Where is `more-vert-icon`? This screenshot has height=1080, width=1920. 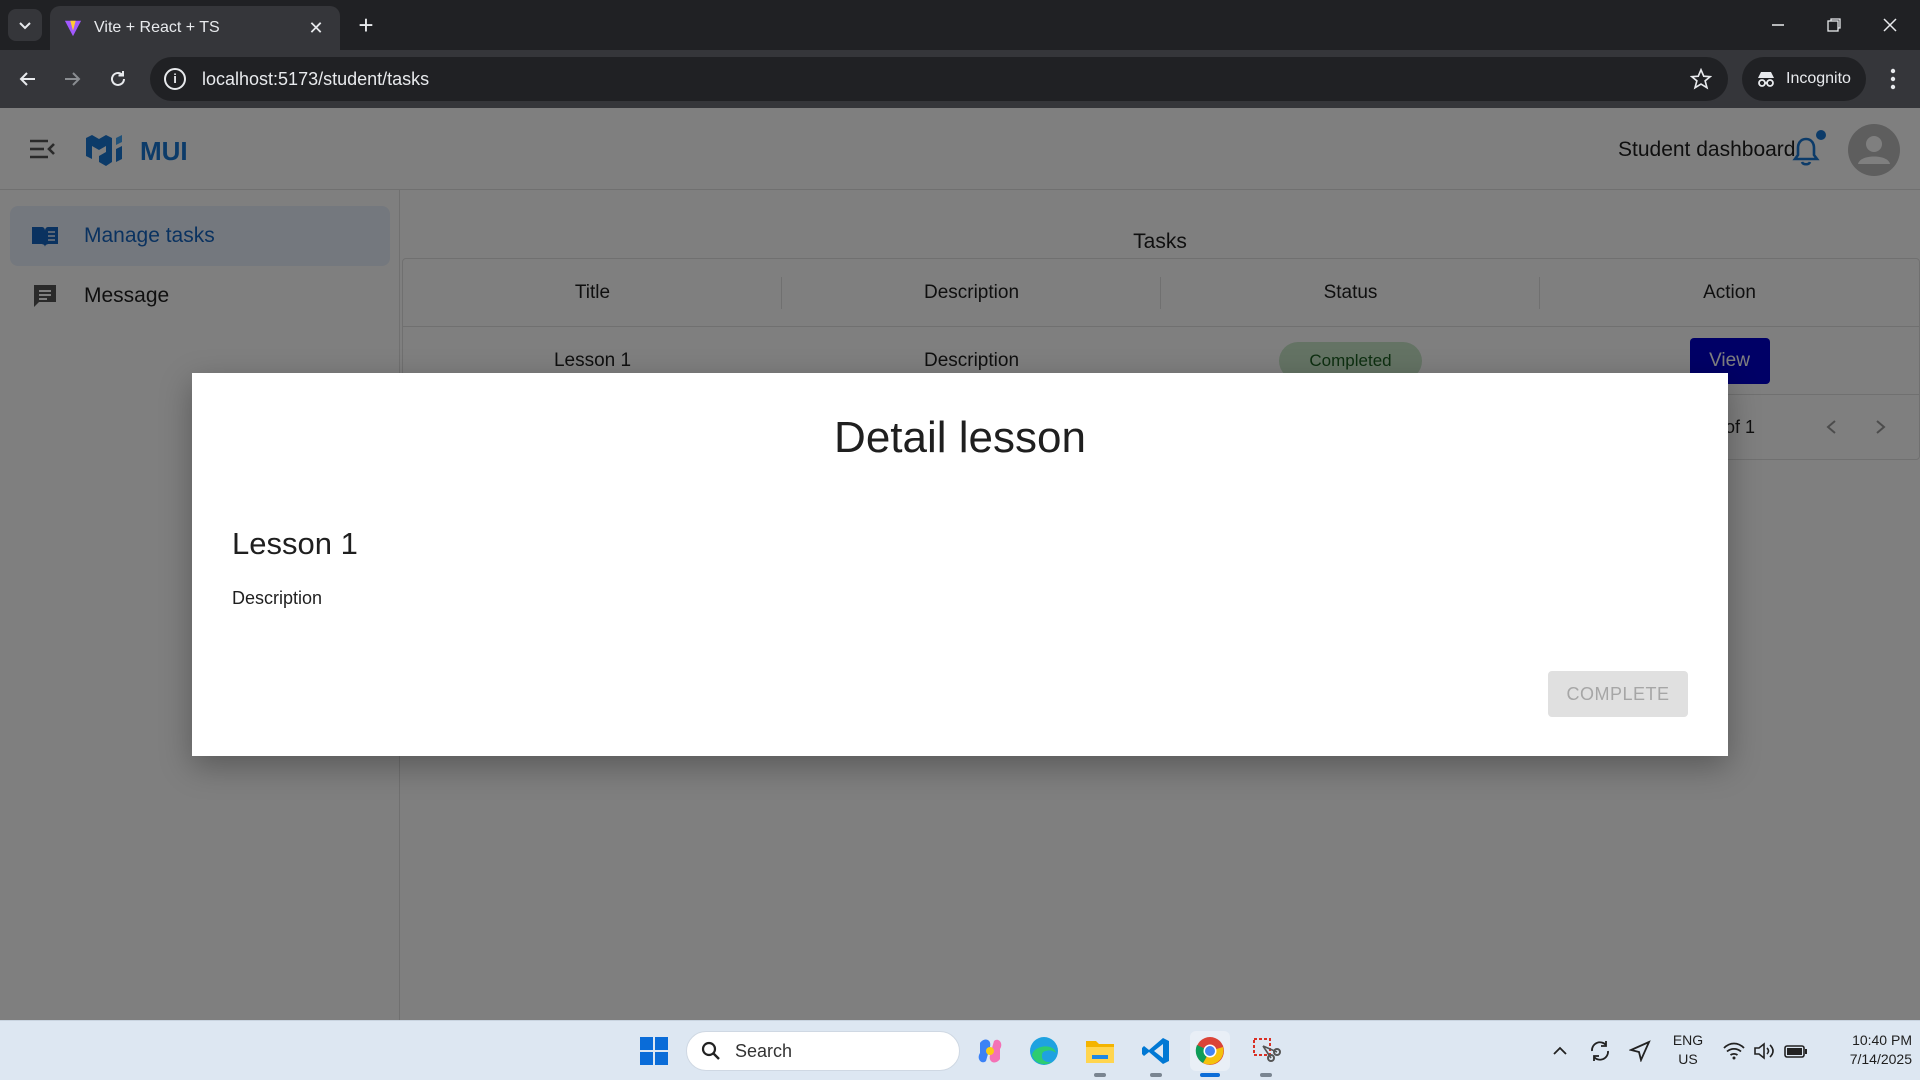
more-vert-icon is located at coordinates (1893, 79).